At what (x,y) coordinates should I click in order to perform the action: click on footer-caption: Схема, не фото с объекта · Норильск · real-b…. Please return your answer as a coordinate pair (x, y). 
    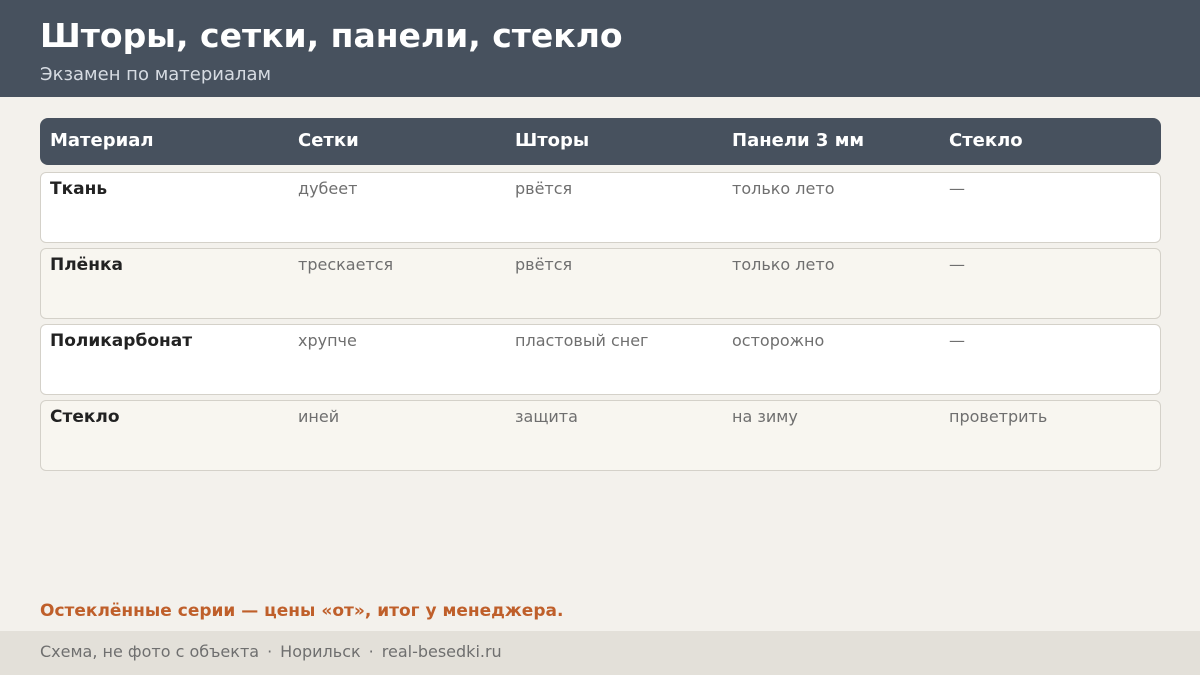
    Looking at the image, I should click on (271, 652).